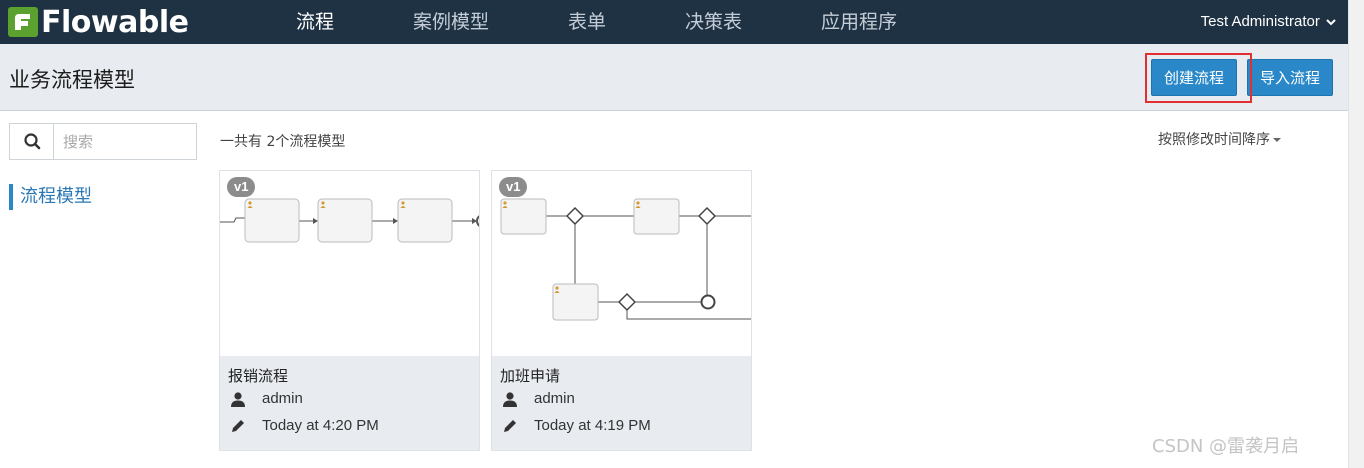  Describe the element at coordinates (125, 141) in the screenshot. I see `search-input` at that location.